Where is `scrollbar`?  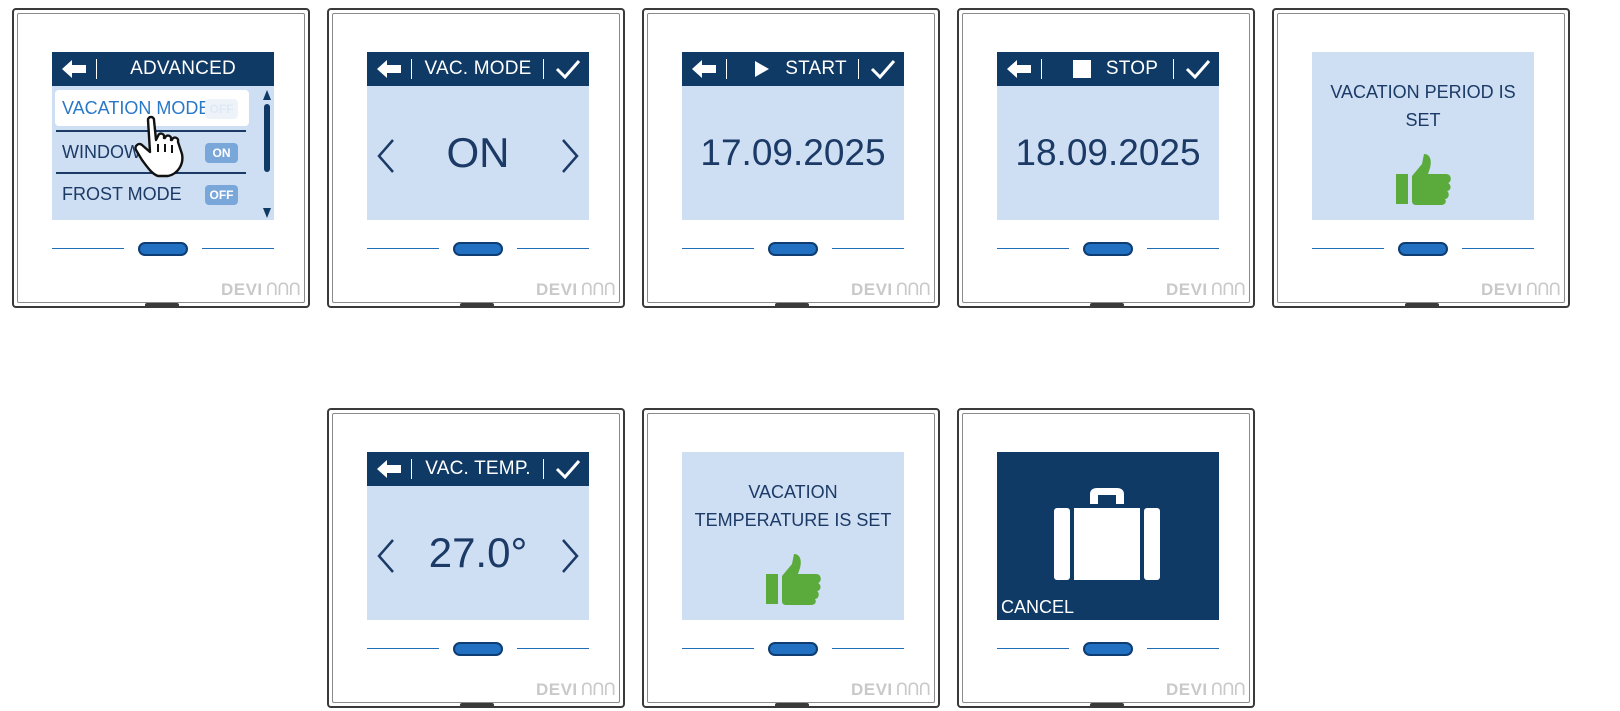 scrollbar is located at coordinates (267, 154).